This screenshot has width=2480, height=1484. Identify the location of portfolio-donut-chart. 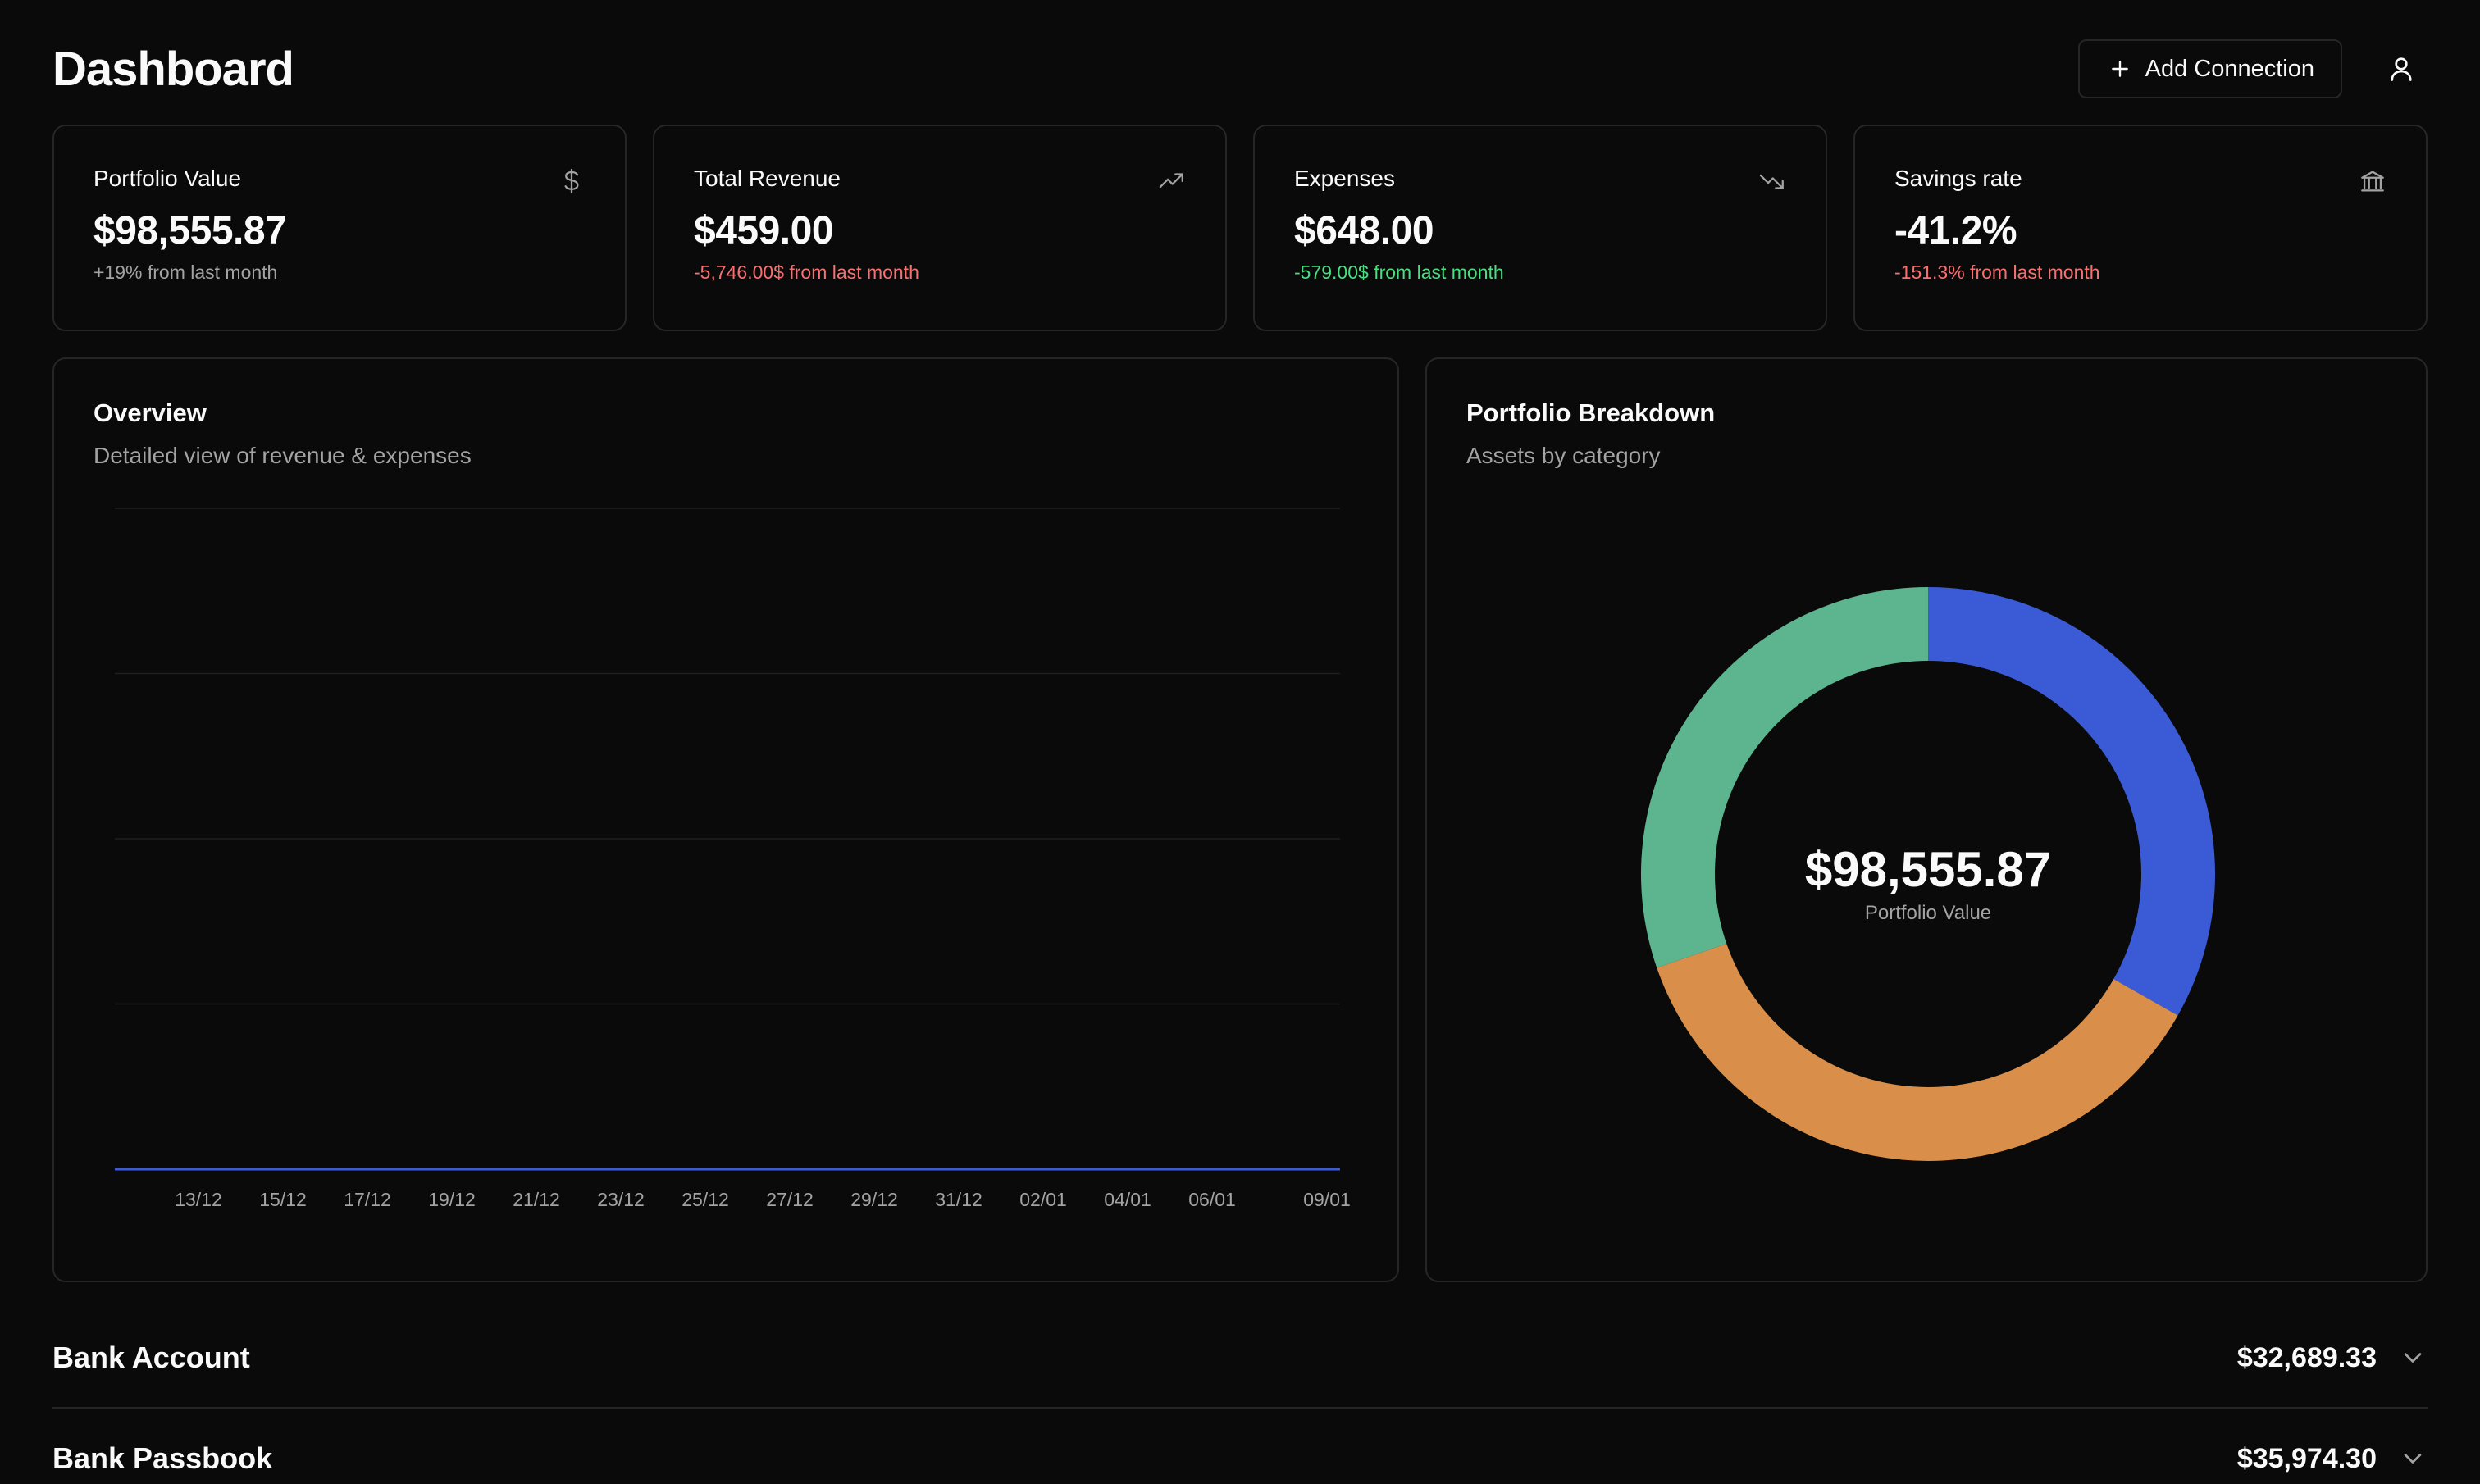
(1928, 874).